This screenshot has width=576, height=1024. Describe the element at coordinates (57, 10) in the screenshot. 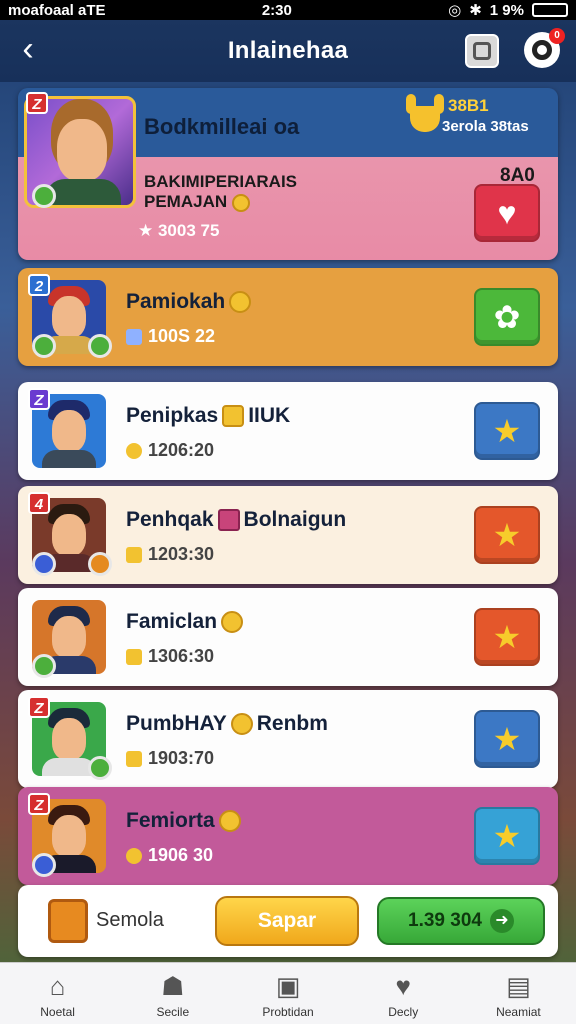

I see `carrier-text: moafoaal aTE` at that location.